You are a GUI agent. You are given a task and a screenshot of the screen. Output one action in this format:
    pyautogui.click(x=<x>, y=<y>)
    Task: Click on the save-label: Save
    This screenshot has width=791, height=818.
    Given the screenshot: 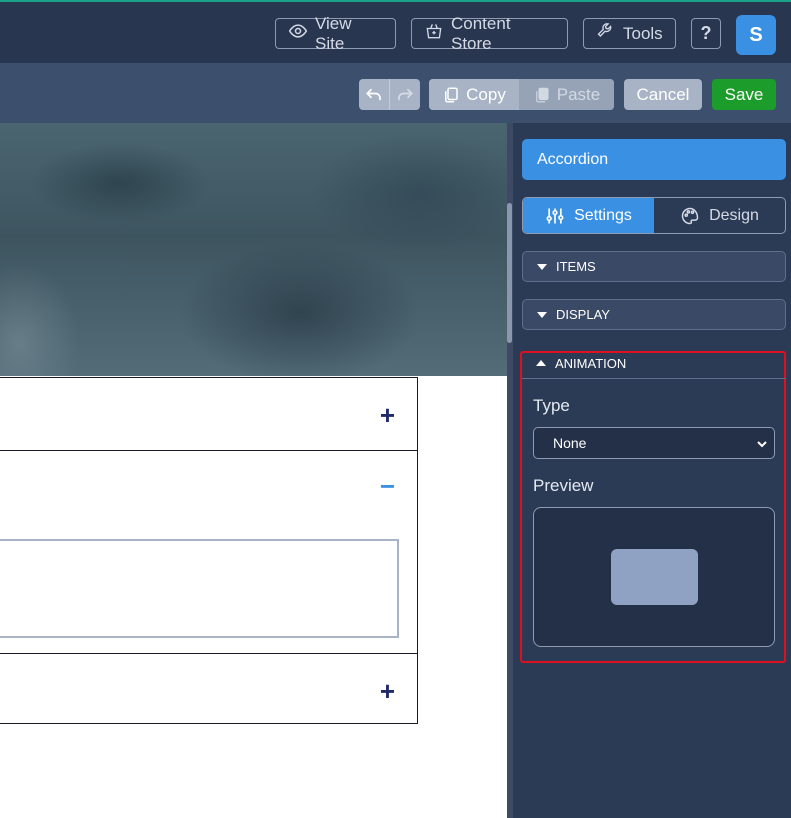 What is the action you would take?
    pyautogui.click(x=744, y=94)
    